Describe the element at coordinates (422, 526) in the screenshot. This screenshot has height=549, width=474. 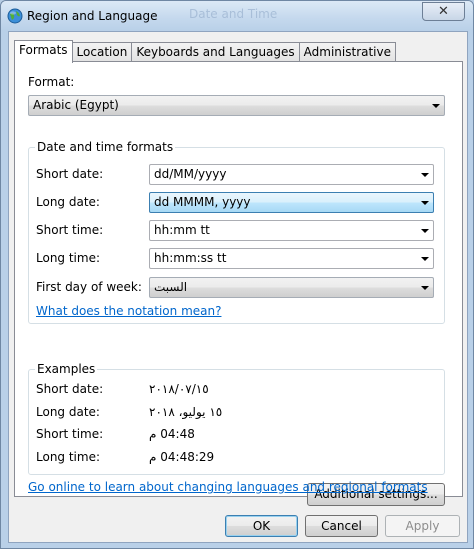
I see `apply-button: Apply` at that location.